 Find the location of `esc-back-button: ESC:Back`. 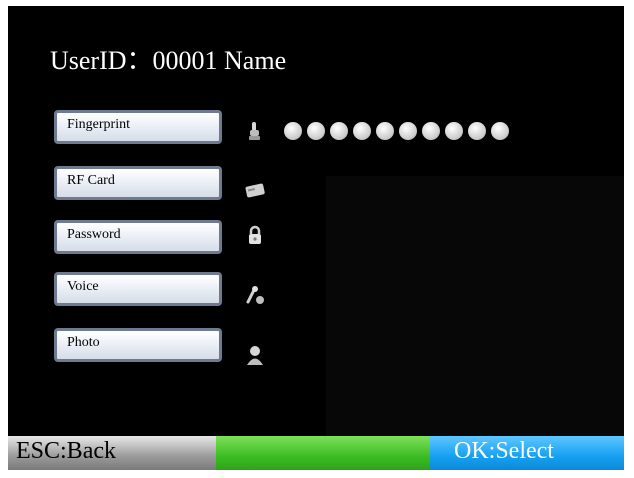

esc-back-button: ESC:Back is located at coordinates (112, 453).